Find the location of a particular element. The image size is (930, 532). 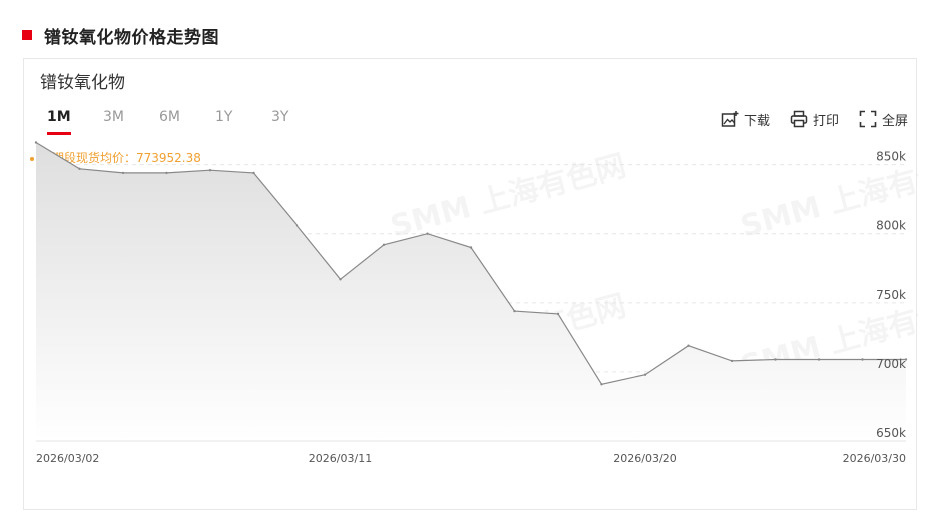

x-tick-label: 2026/03/20 is located at coordinates (644, 458).